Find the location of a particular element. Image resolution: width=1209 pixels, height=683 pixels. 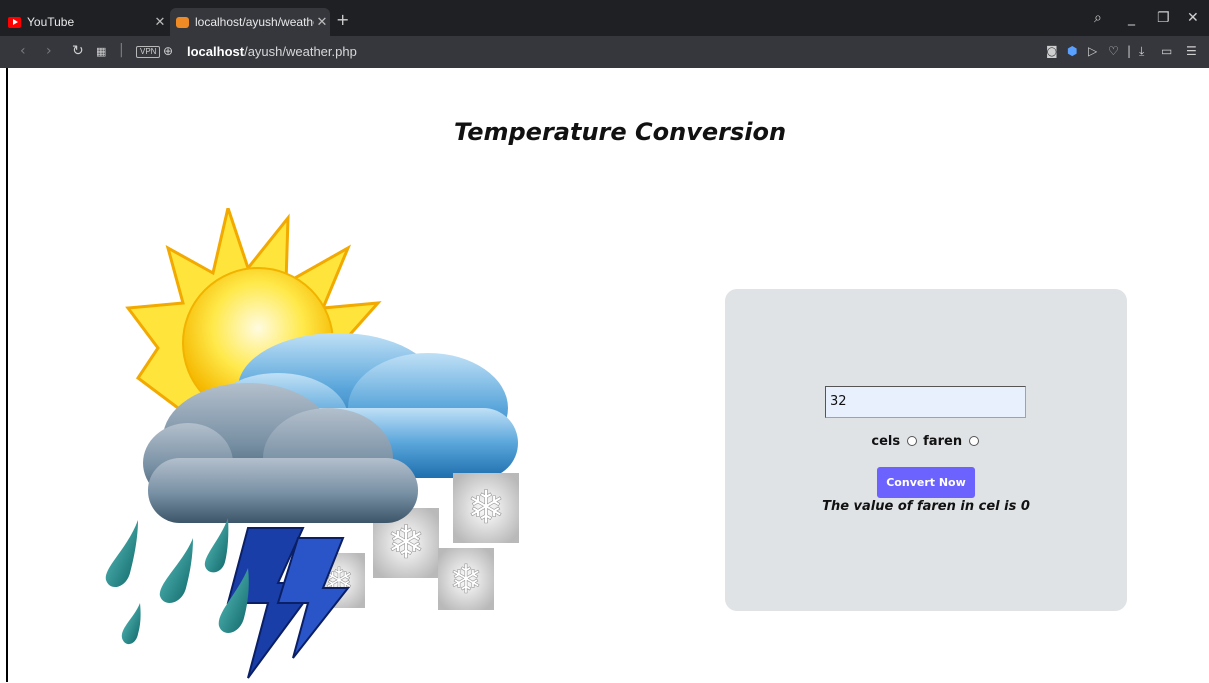

battery-icon: ▭ is located at coordinates (1166, 51).